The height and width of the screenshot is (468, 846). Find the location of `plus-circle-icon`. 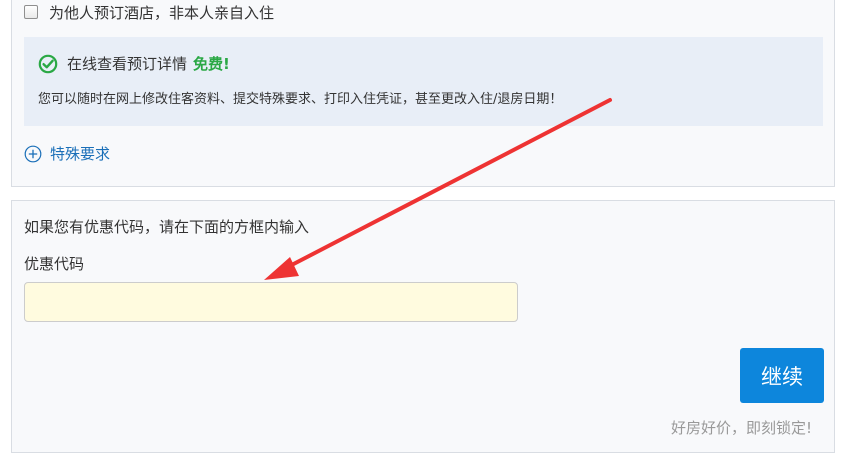

plus-circle-icon is located at coordinates (33, 153).